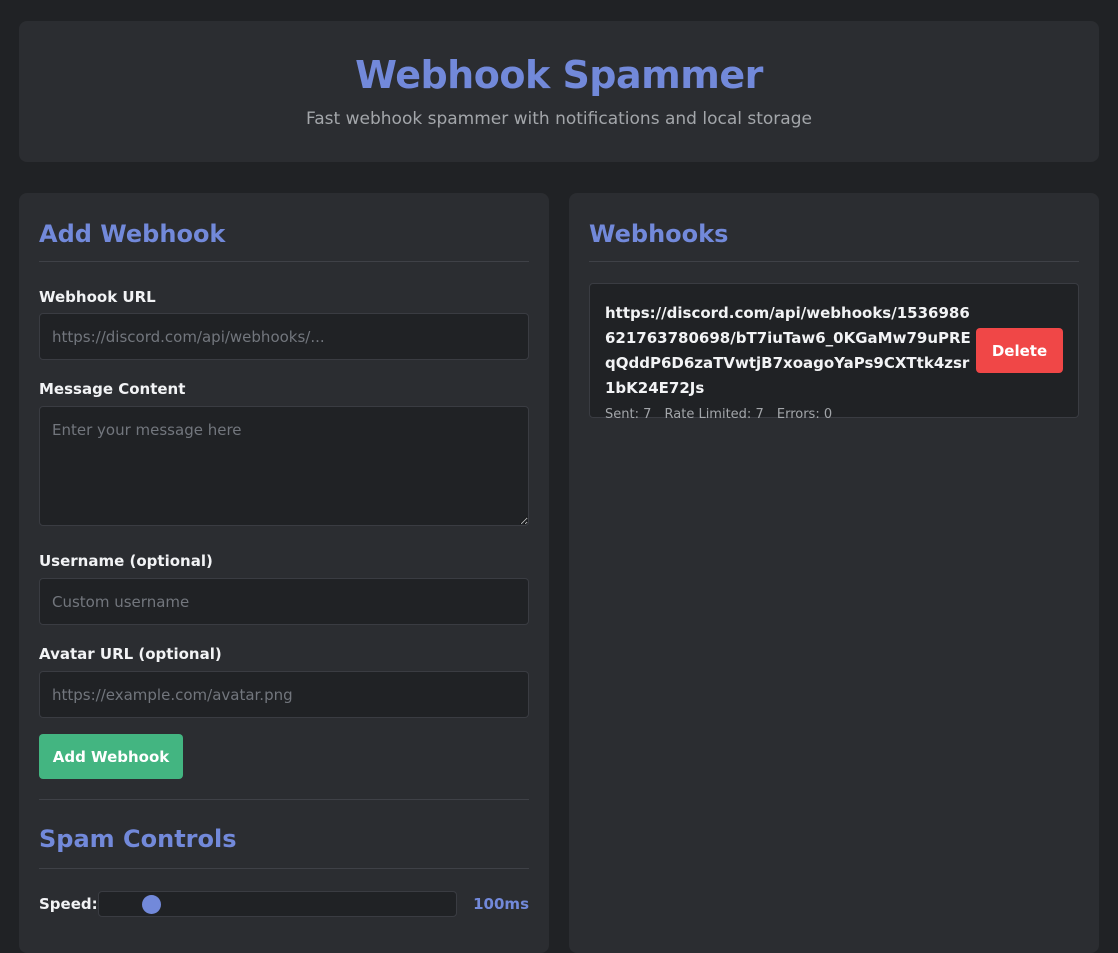  Describe the element at coordinates (284, 336) in the screenshot. I see `webhook-url-input` at that location.